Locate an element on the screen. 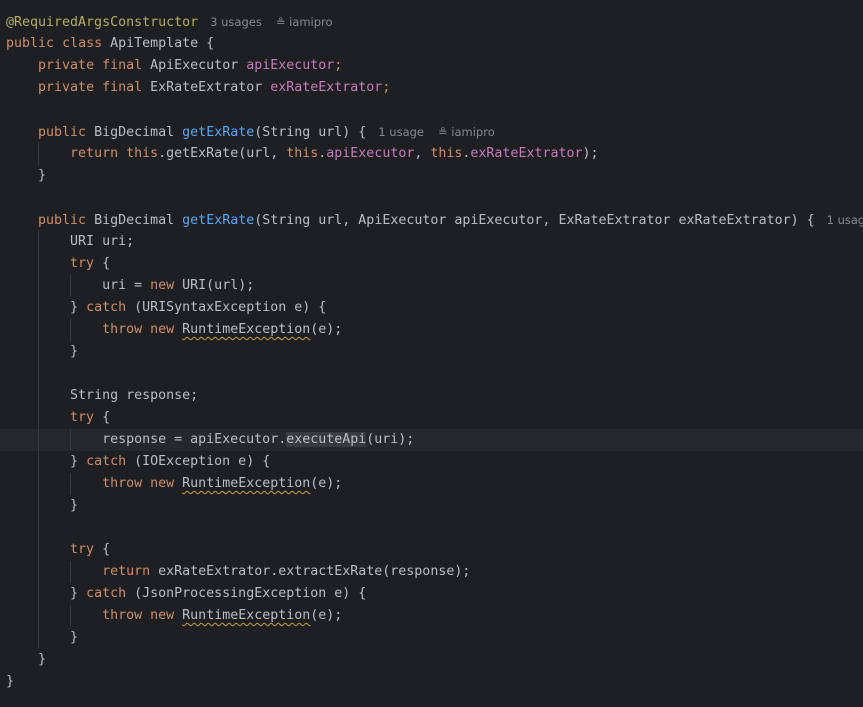 The width and height of the screenshot is (863, 707). call-end: ); is located at coordinates (590, 153).